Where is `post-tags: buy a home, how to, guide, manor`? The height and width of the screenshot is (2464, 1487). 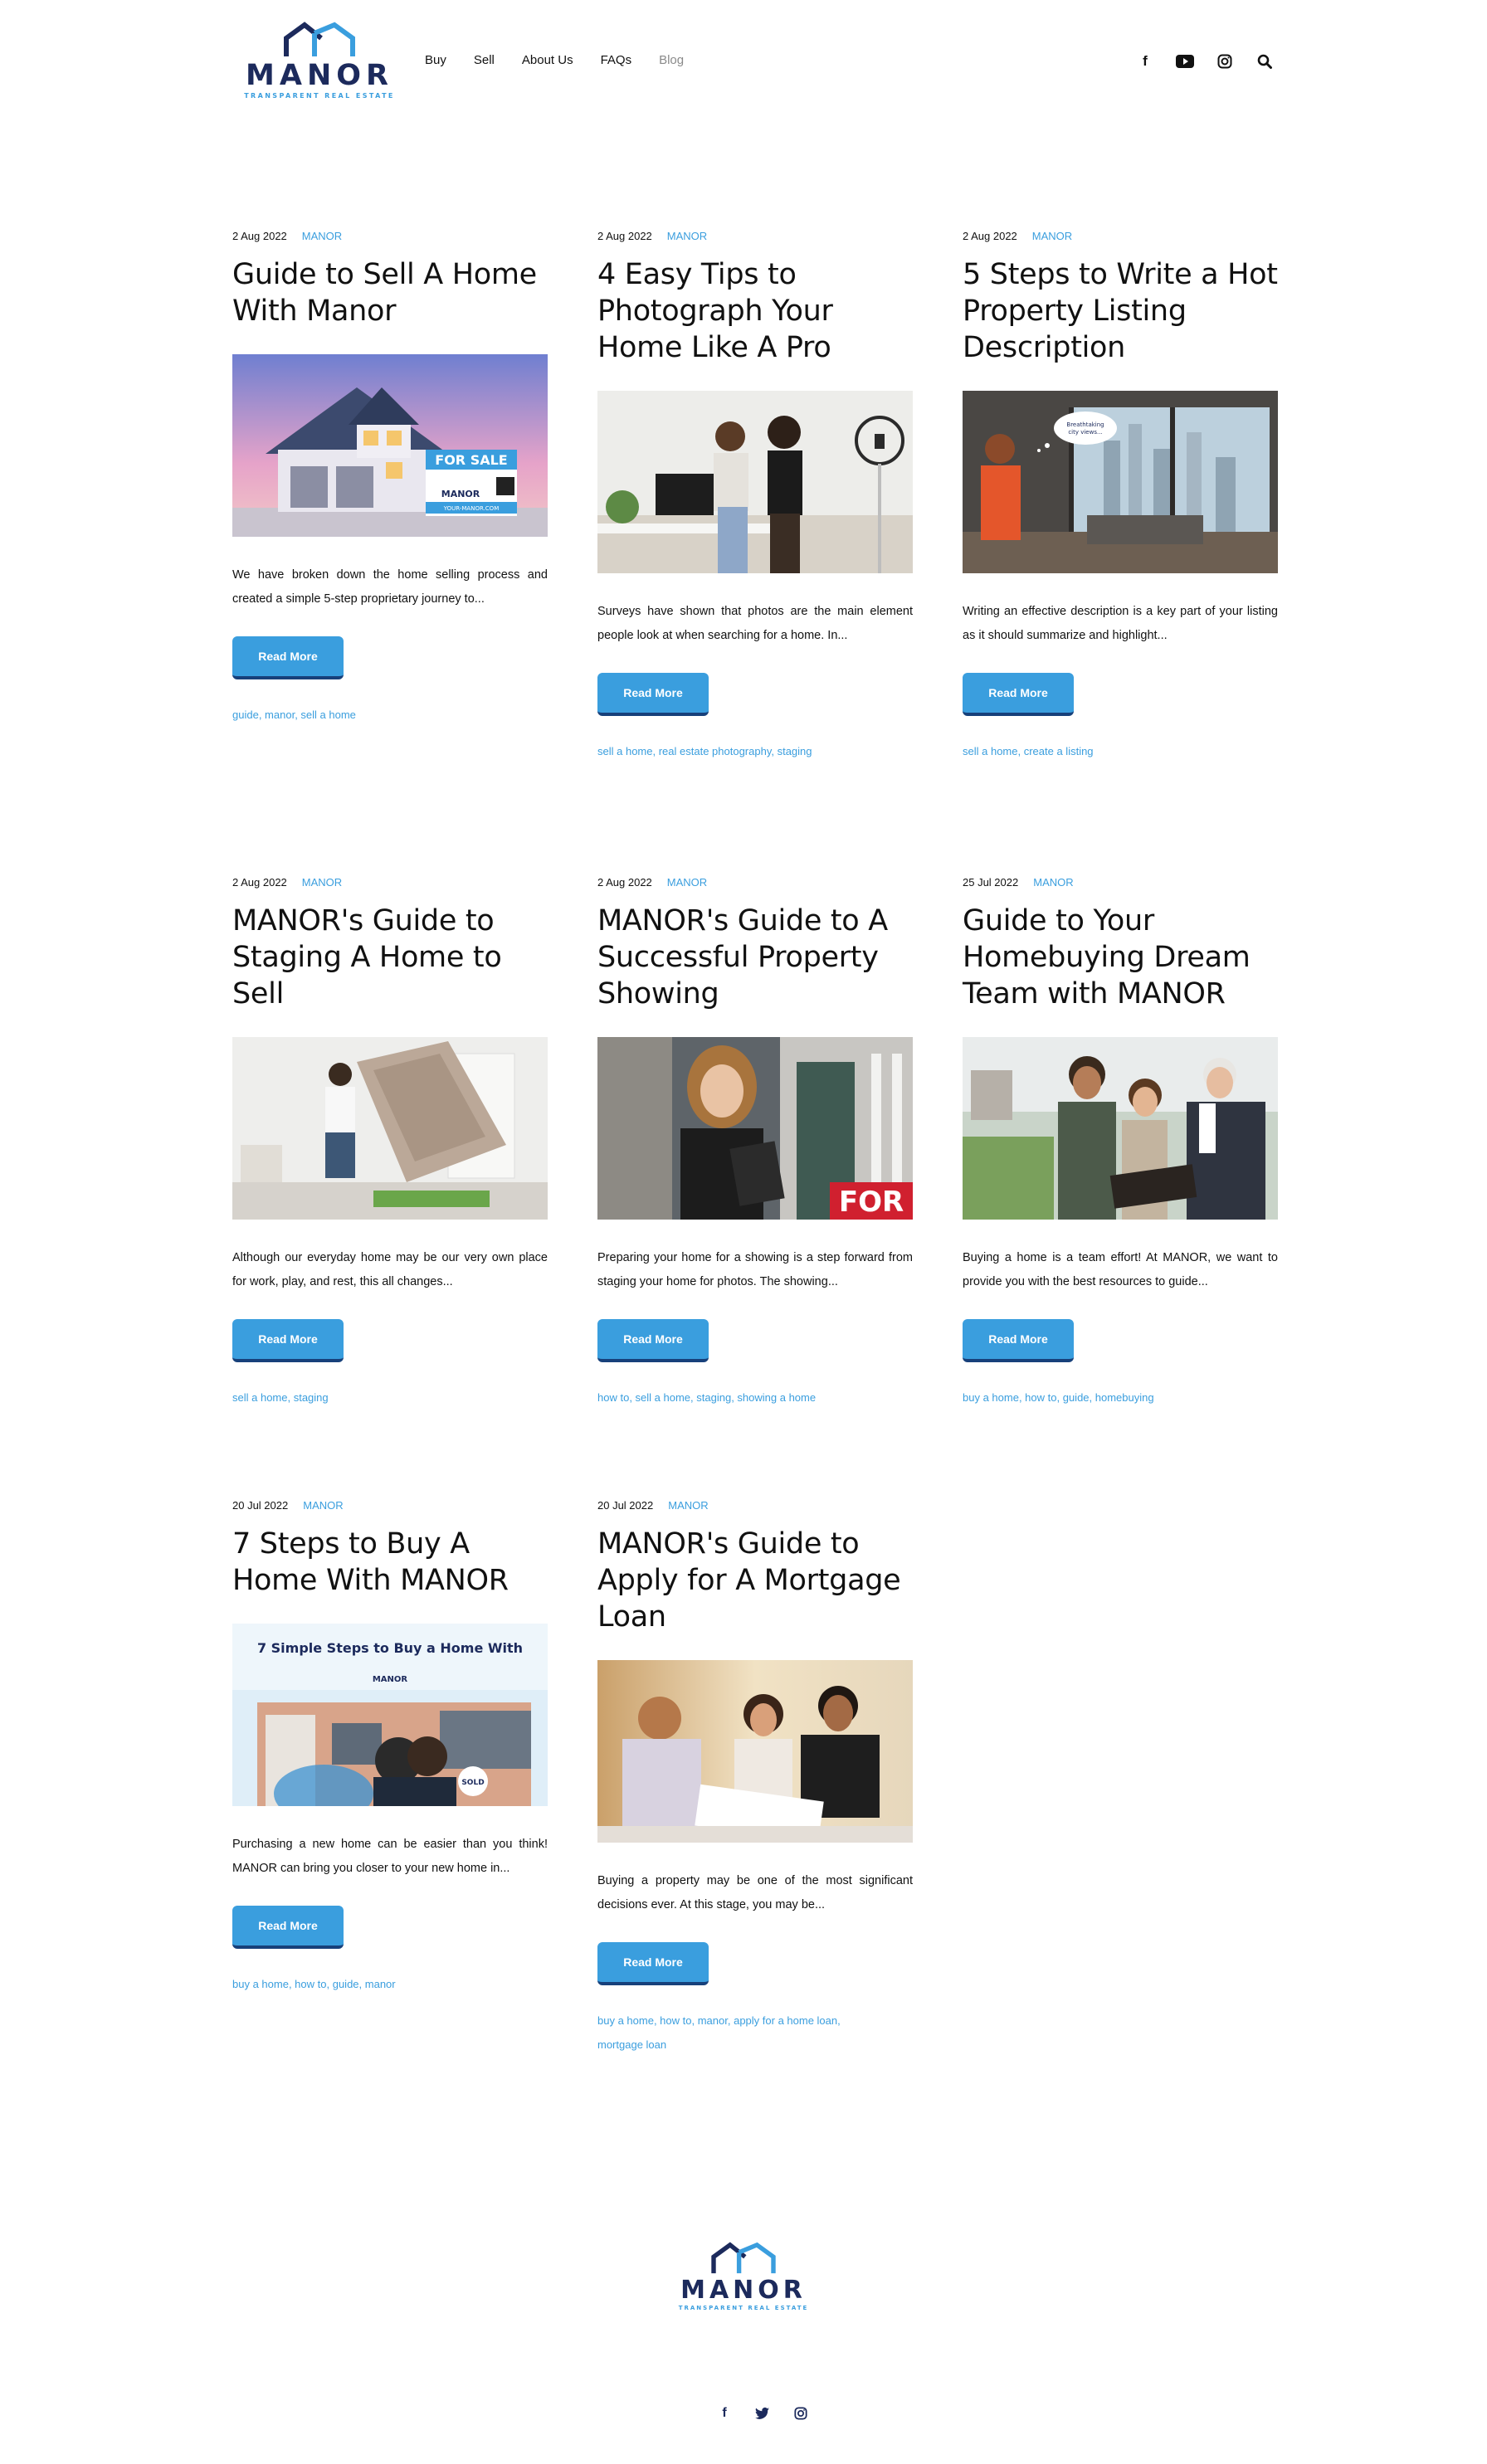 post-tags: buy a home, how to, guide, manor is located at coordinates (314, 1984).